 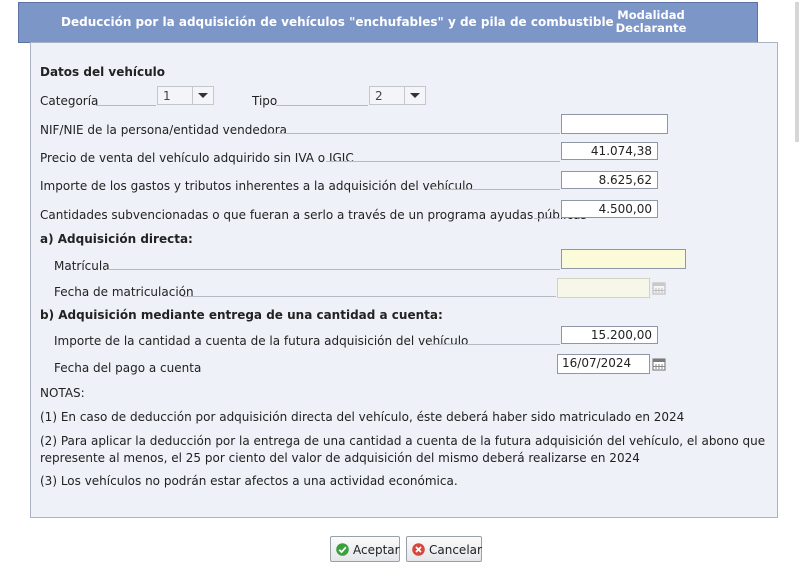 What do you see at coordinates (603, 288) in the screenshot?
I see `fecha-matriculacion-input` at bounding box center [603, 288].